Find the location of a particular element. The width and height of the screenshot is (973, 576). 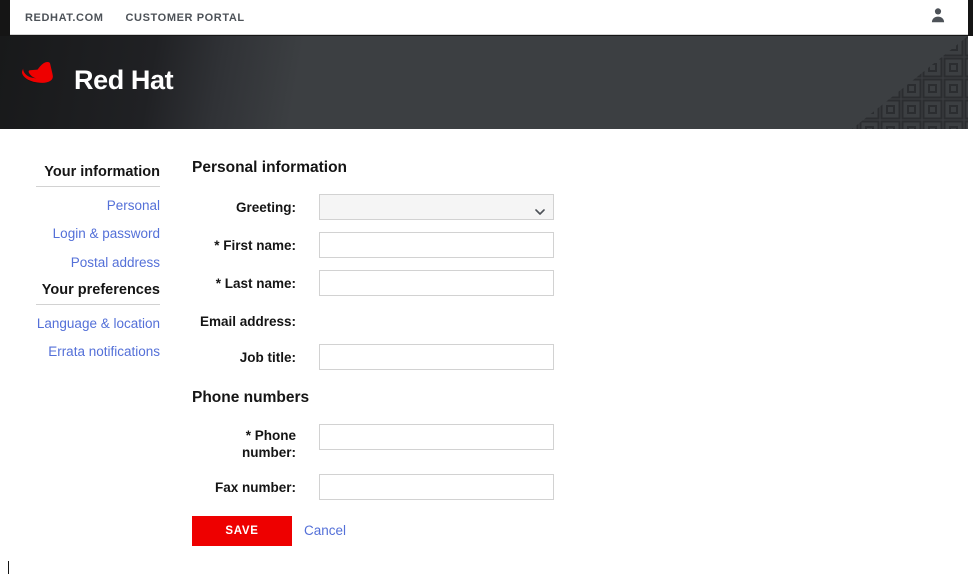

cancel-link: Cancel is located at coordinates (325, 530).